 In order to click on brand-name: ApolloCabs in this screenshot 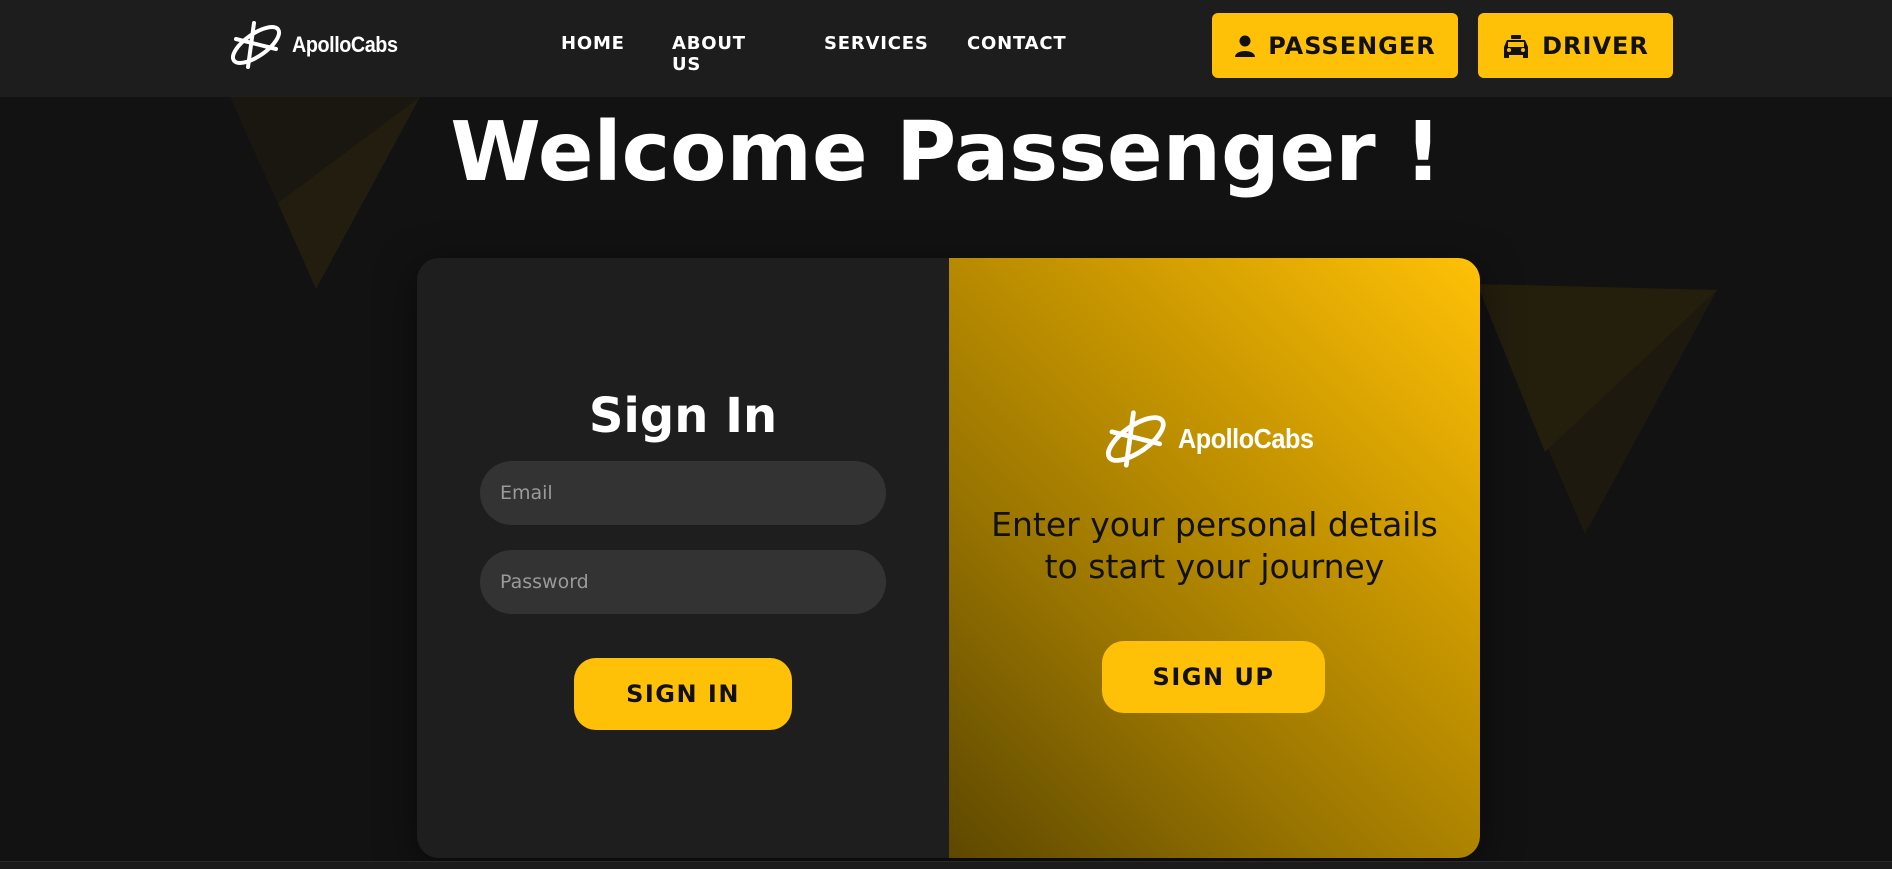, I will do `click(345, 44)`.